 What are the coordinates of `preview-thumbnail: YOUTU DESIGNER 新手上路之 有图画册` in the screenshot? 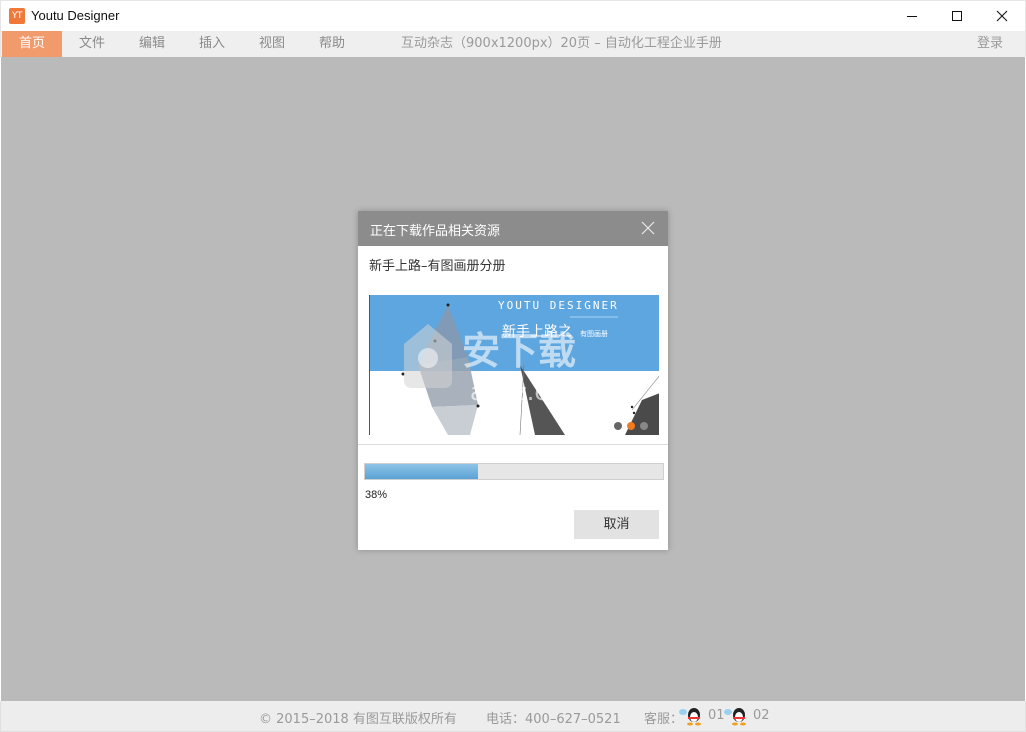 It's located at (514, 365).